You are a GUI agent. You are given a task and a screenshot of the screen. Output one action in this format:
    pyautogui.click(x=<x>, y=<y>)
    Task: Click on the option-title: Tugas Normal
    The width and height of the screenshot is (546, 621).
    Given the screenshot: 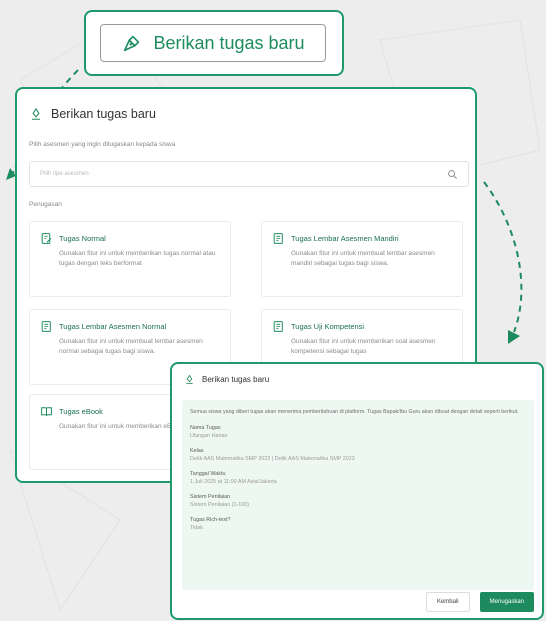 What is the action you would take?
    pyautogui.click(x=82, y=238)
    